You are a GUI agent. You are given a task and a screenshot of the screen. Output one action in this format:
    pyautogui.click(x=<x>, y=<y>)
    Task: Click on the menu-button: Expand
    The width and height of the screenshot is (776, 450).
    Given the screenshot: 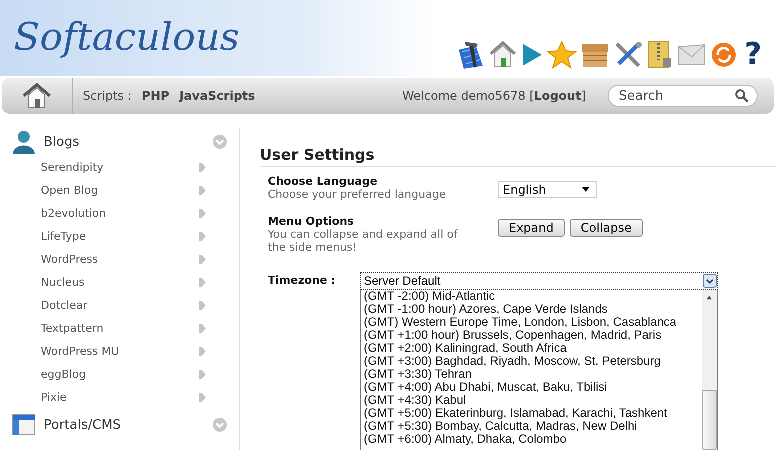 What is the action you would take?
    pyautogui.click(x=531, y=228)
    